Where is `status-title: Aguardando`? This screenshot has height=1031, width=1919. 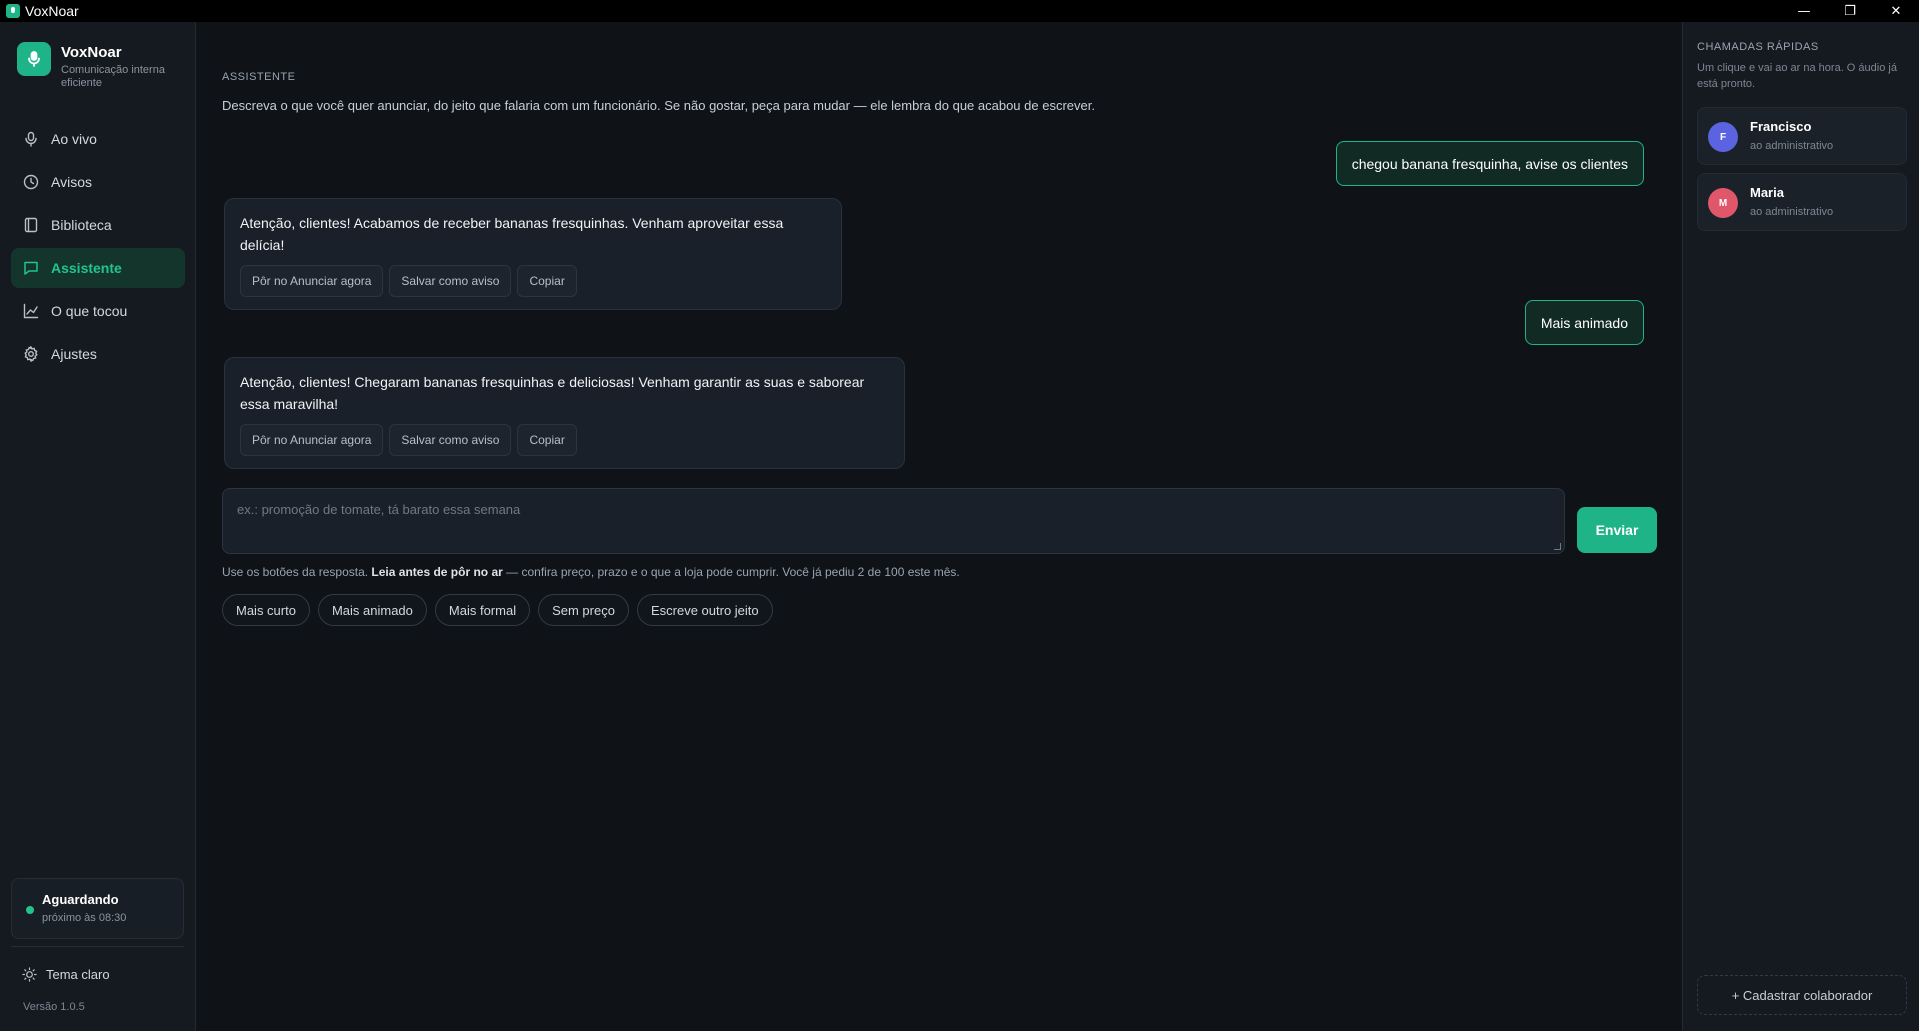 status-title: Aguardando is located at coordinates (80, 899).